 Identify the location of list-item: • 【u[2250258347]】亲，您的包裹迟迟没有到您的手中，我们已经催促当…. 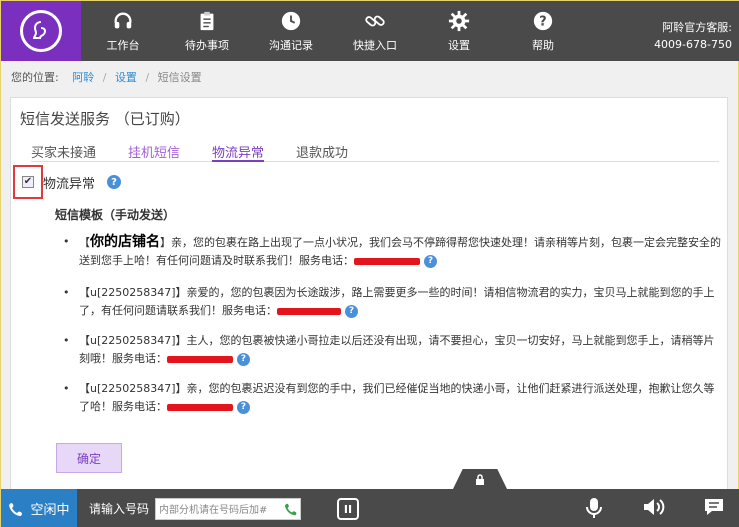
(393, 398).